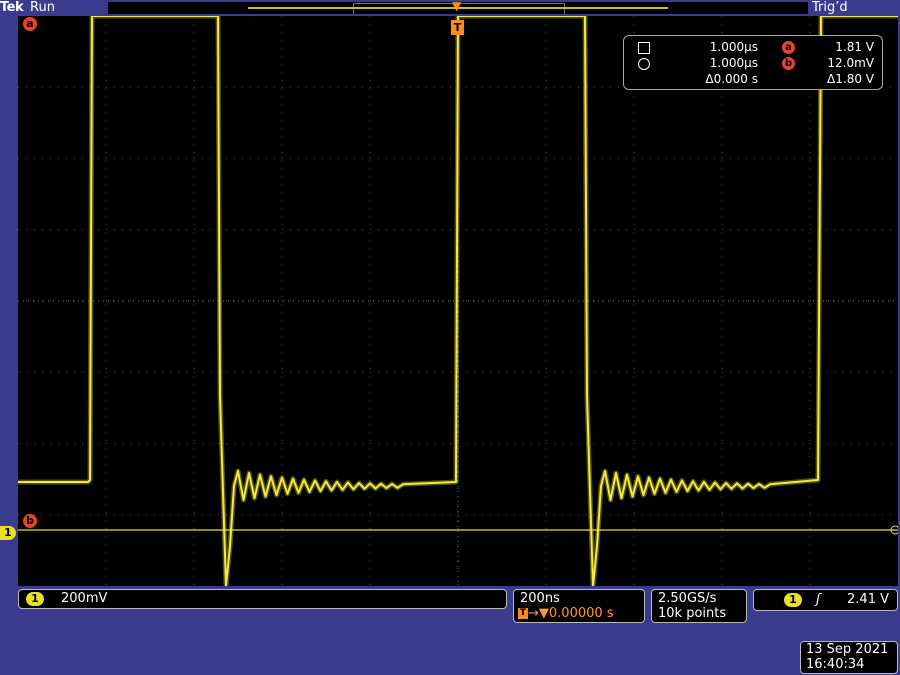 This screenshot has height=675, width=900. Describe the element at coordinates (30, 24) in the screenshot. I see `cursor-a-marker: a` at that location.